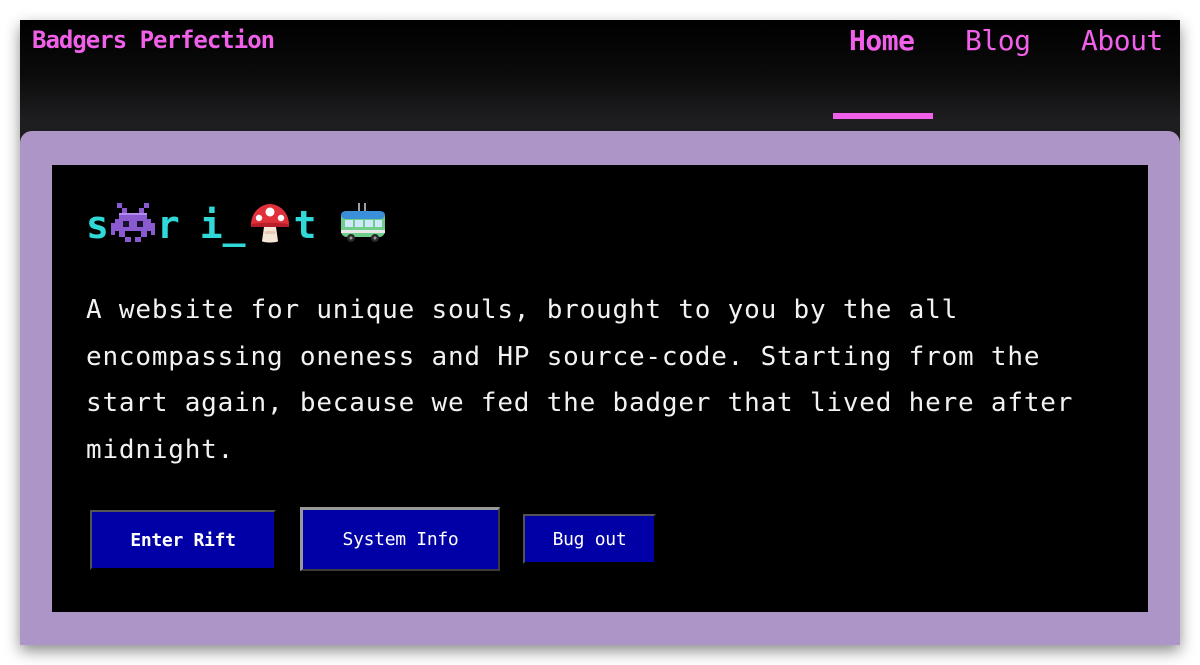 The image size is (1200, 665). I want to click on system-info-button: System Info, so click(400, 539).